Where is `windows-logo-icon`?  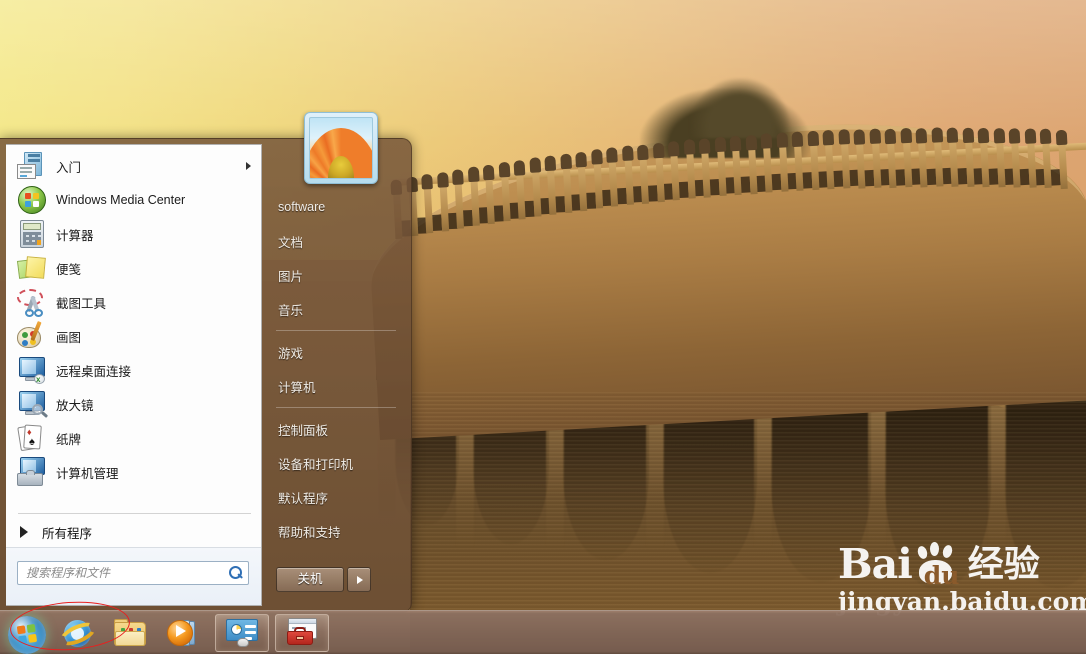
windows-logo-icon is located at coordinates (27, 634).